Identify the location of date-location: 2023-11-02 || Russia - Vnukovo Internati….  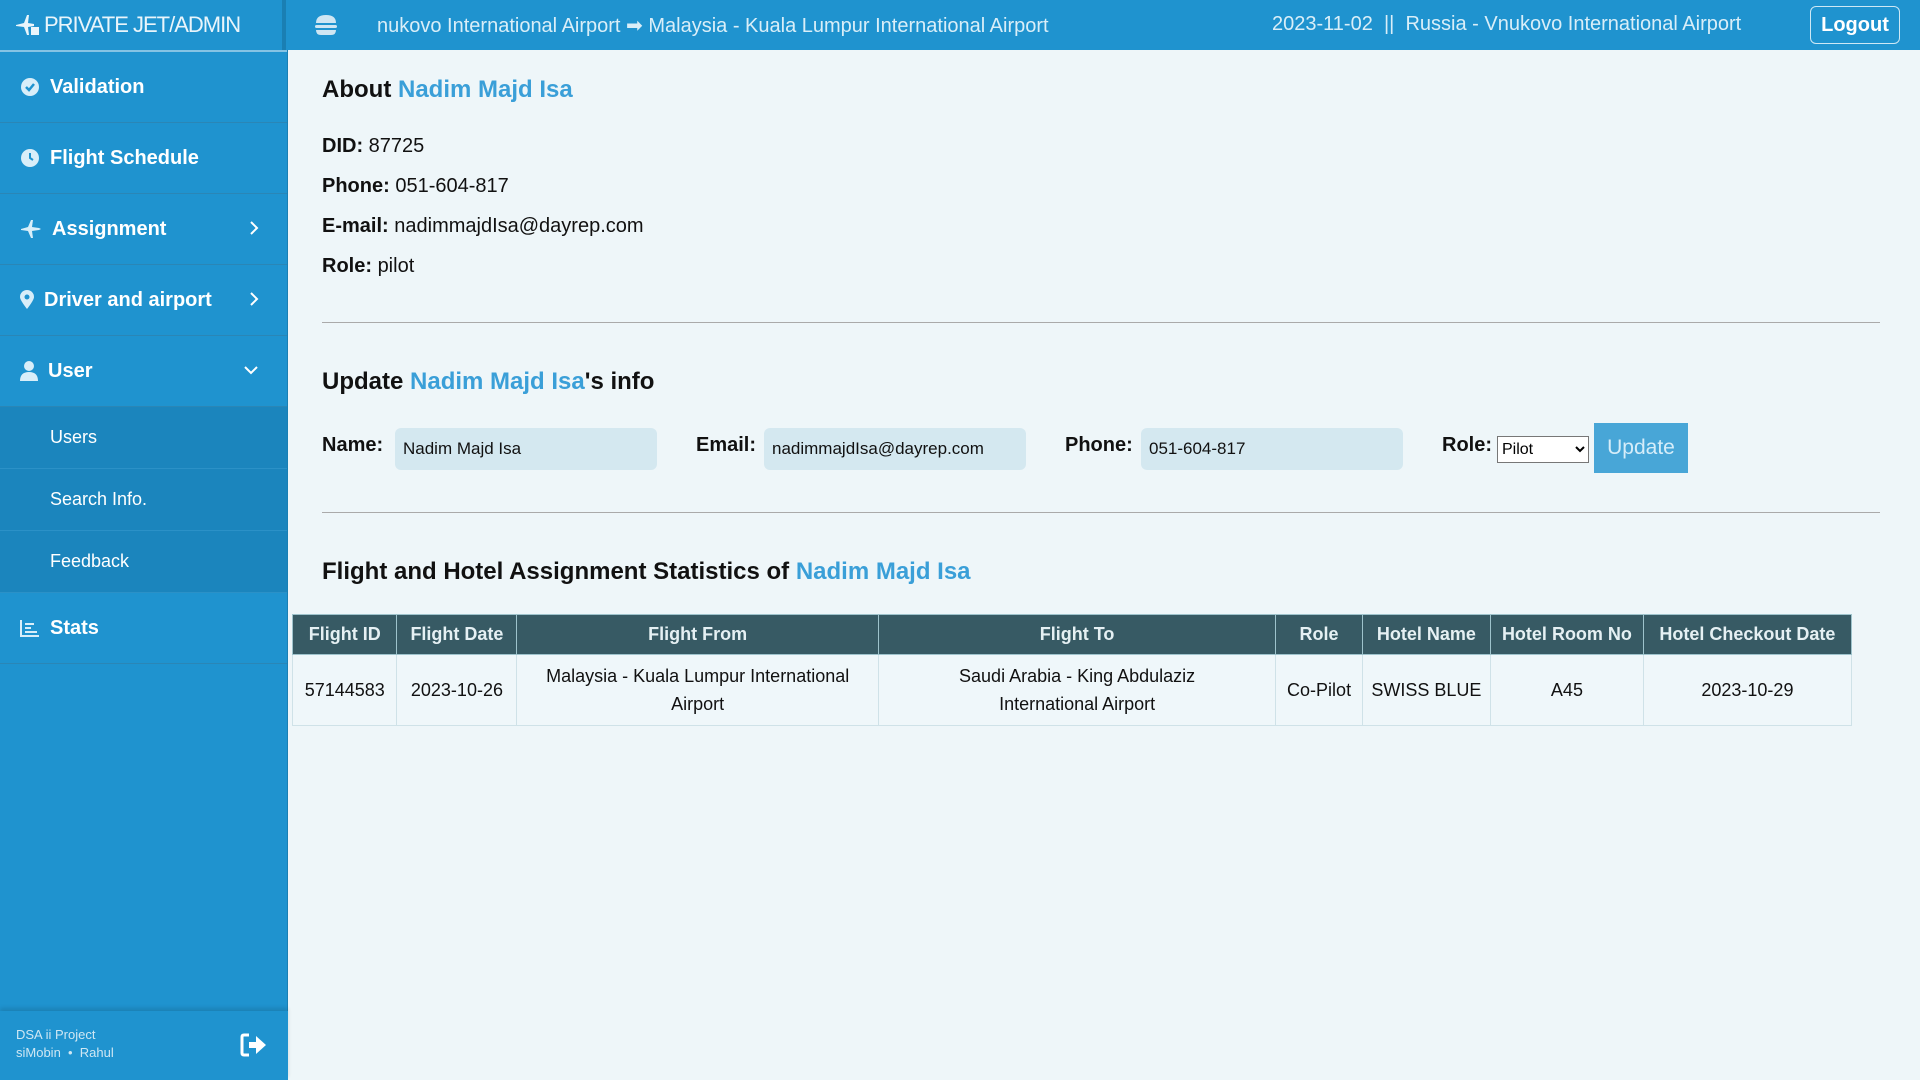
(1521, 24).